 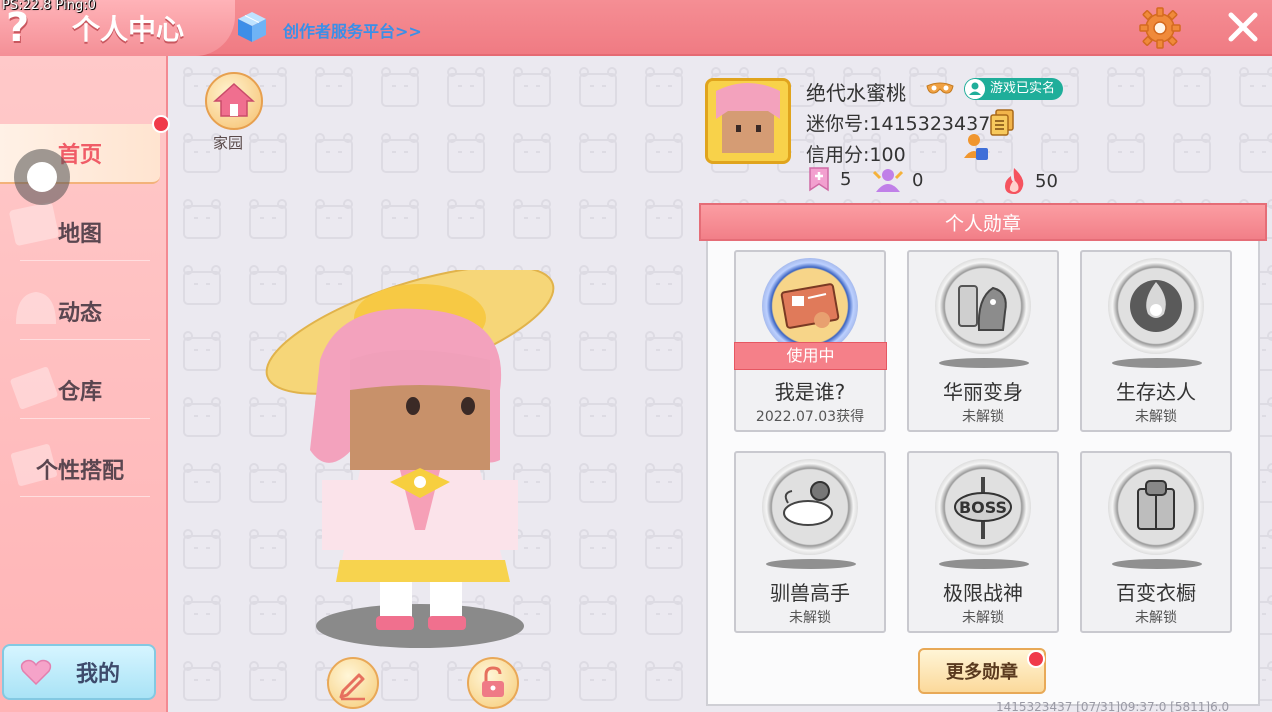 I want to click on medal-name: 华丽变身, so click(x=983, y=392).